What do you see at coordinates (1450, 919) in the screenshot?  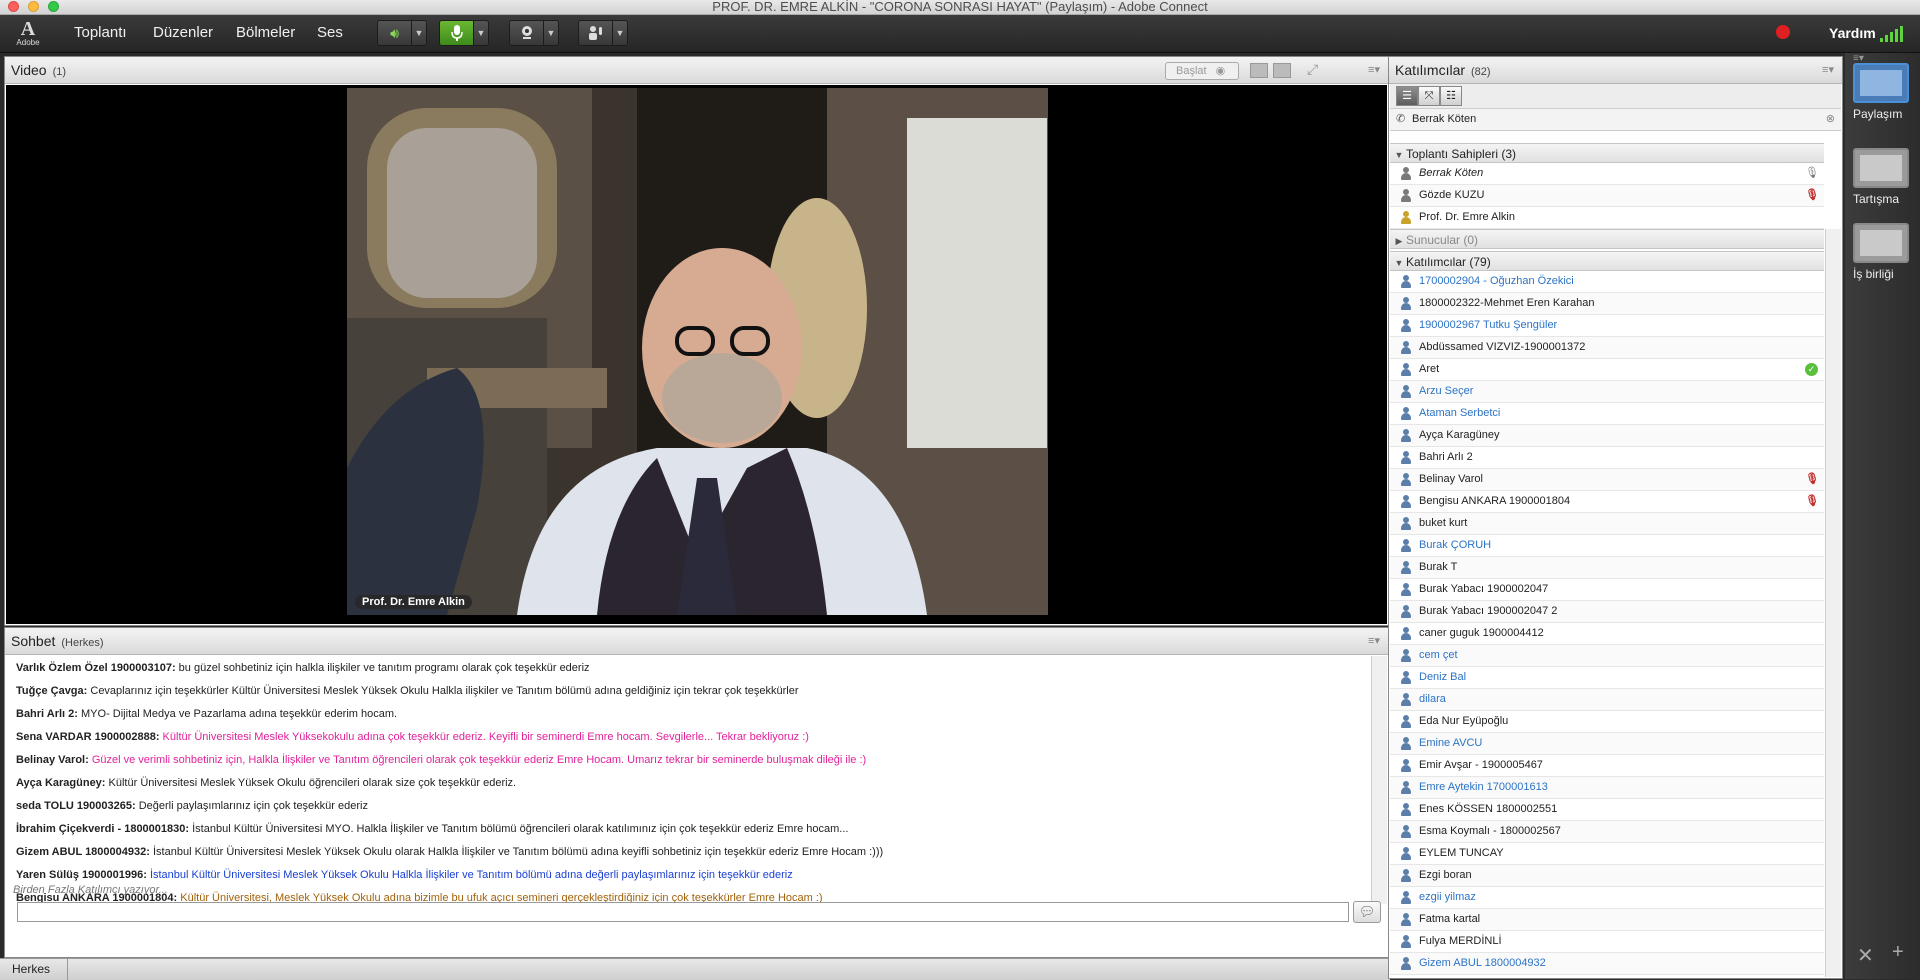 I see `attendee-name: Fatma kartal` at bounding box center [1450, 919].